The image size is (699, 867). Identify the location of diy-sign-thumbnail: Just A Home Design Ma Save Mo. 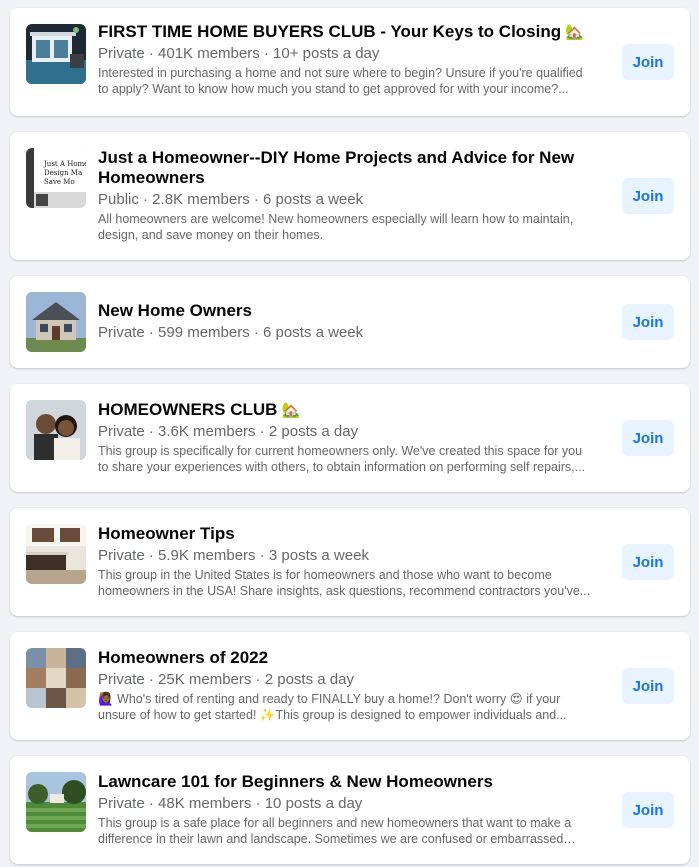
(56, 178).